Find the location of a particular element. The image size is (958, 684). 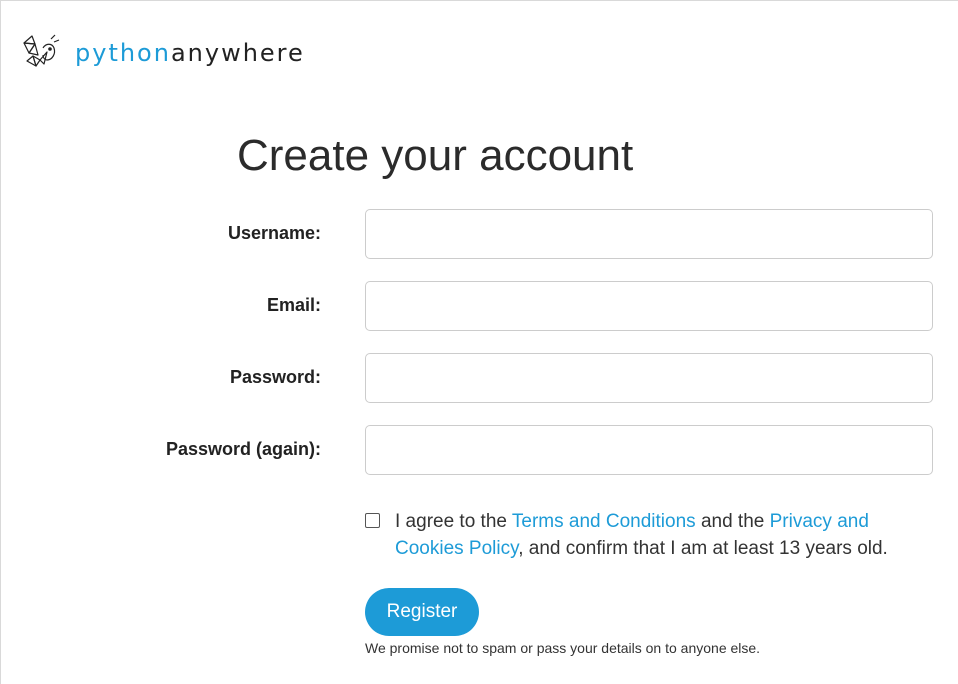

password-row: Password: is located at coordinates (479, 378).